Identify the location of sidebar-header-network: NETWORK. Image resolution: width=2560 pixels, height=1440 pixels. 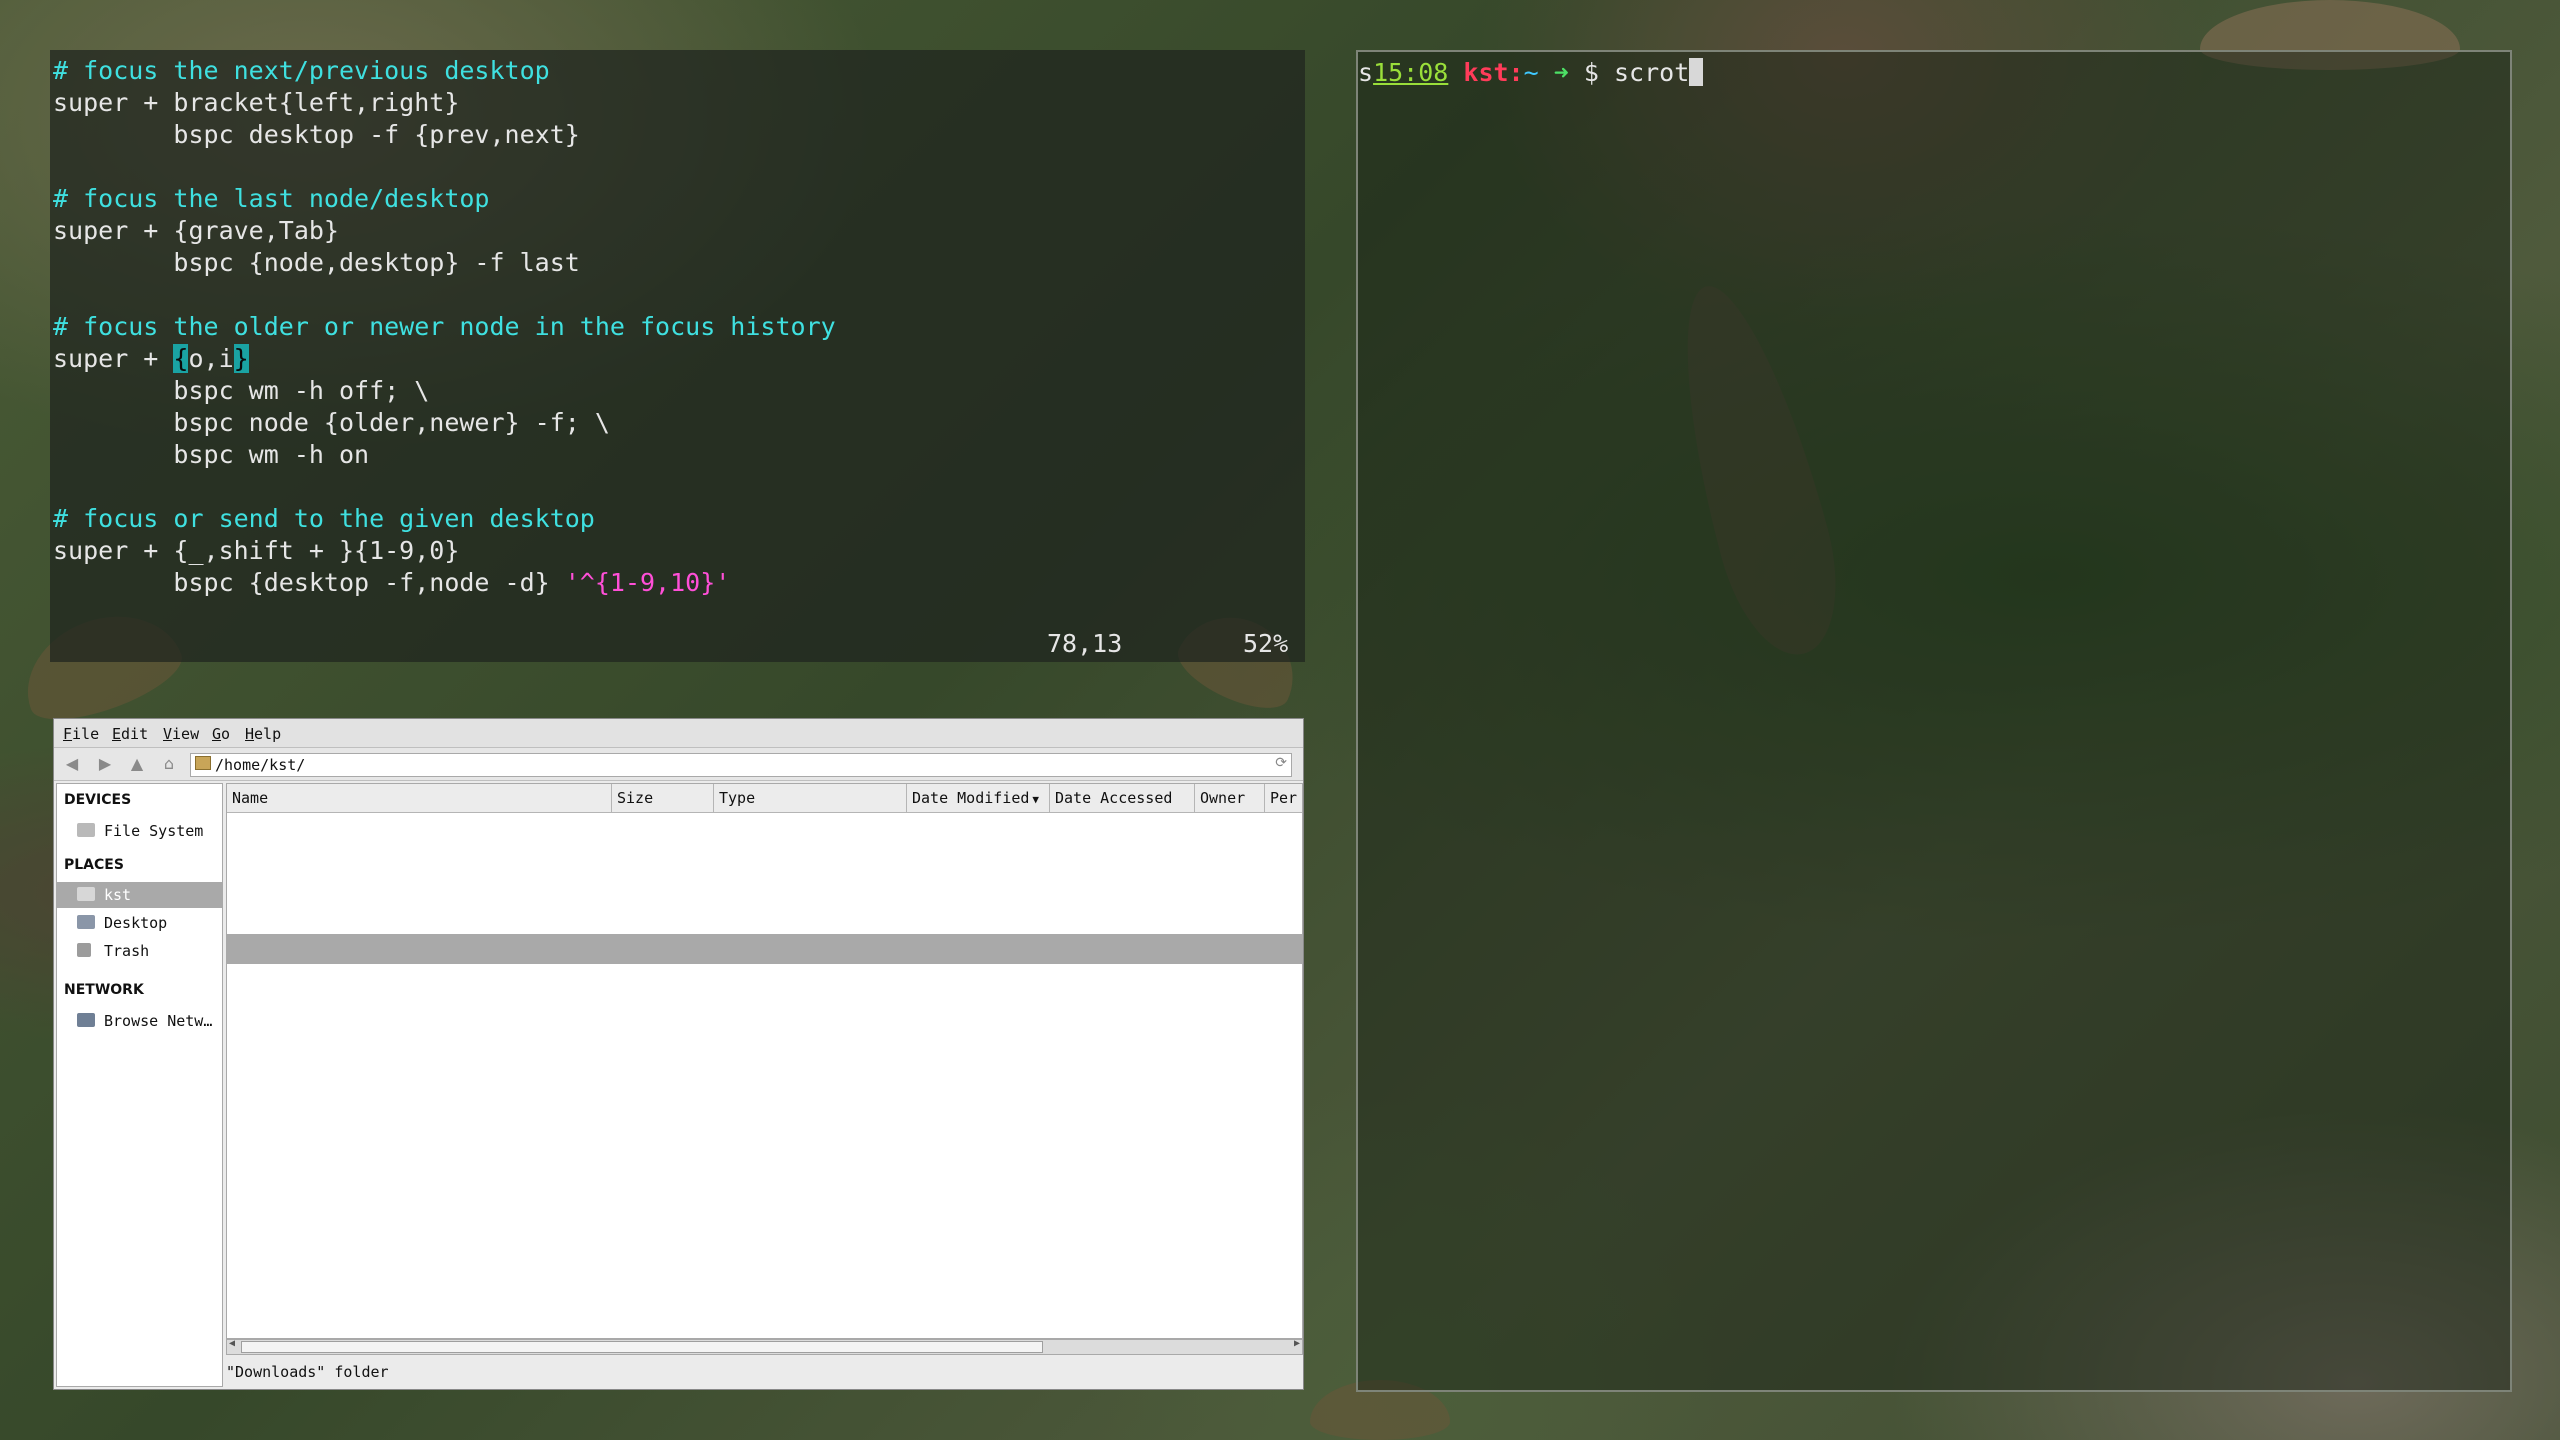
(104, 990).